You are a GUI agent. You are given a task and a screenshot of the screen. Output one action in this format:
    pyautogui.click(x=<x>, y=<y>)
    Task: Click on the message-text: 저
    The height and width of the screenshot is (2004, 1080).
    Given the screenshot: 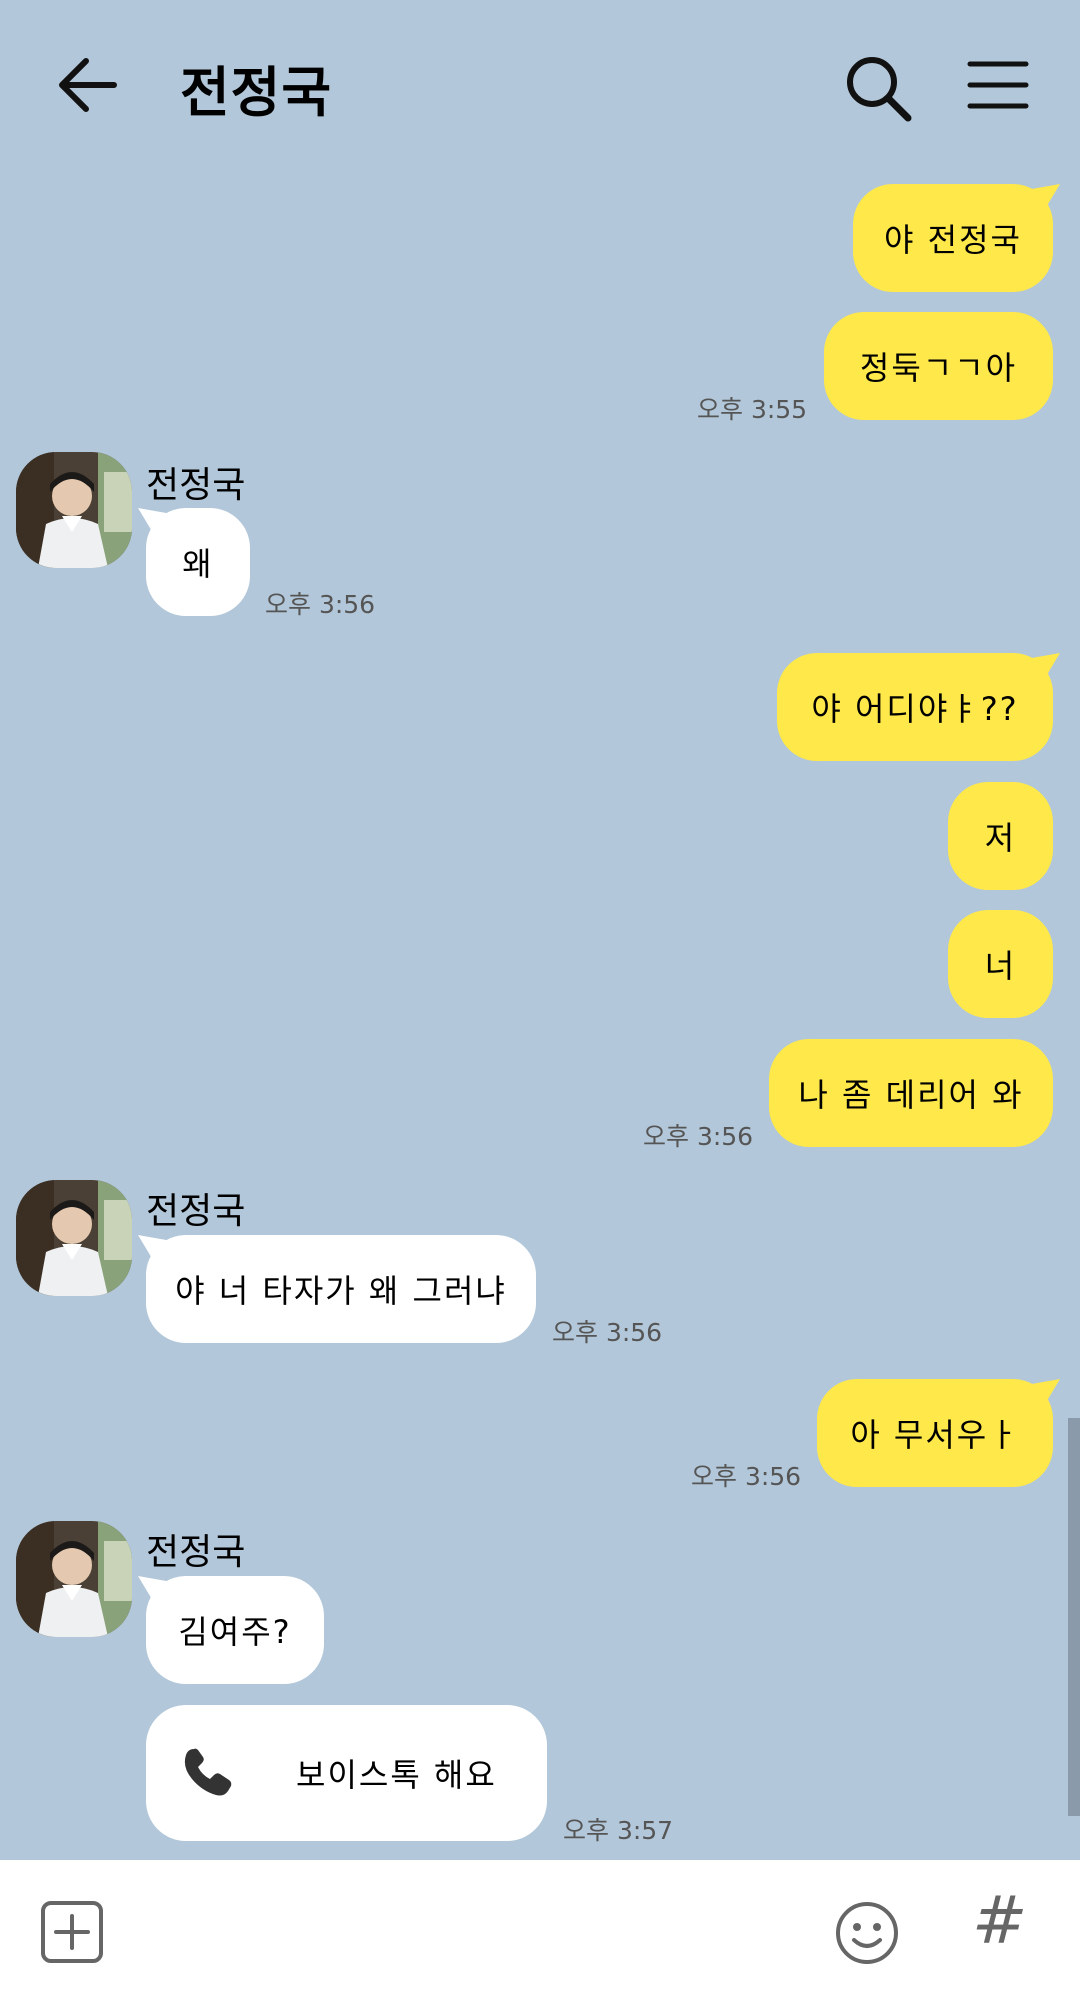 What is the action you would take?
    pyautogui.click(x=1000, y=838)
    